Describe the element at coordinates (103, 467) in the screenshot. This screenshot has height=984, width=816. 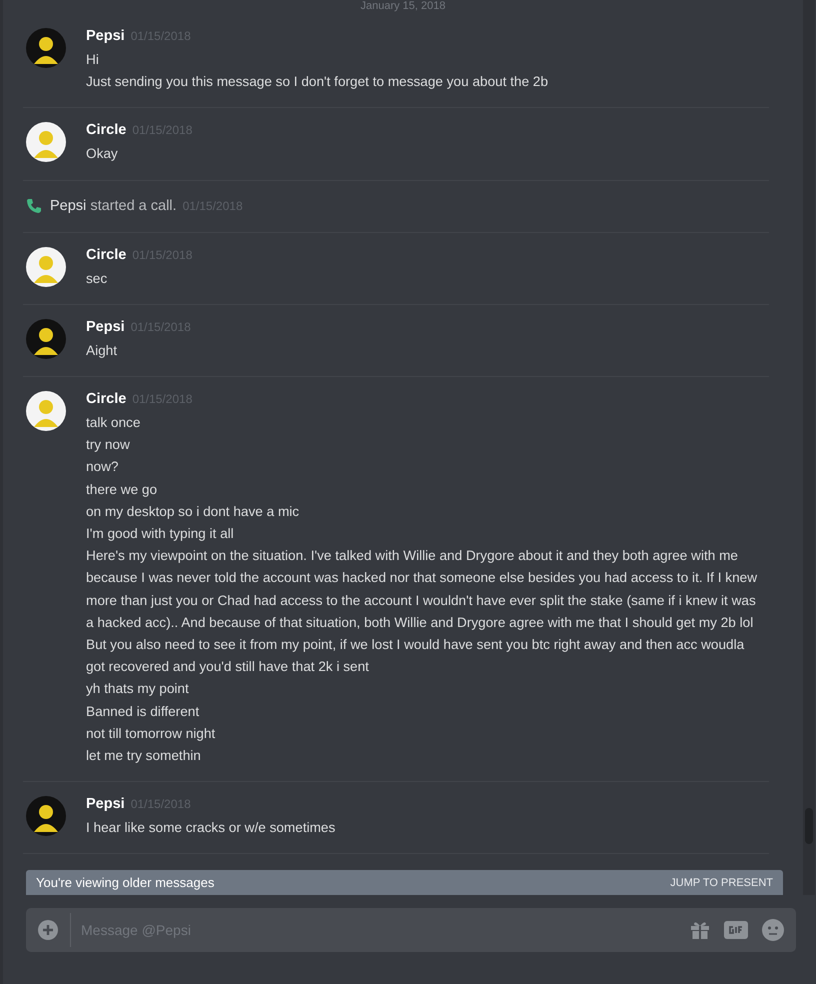
I see `message-text: now?` at that location.